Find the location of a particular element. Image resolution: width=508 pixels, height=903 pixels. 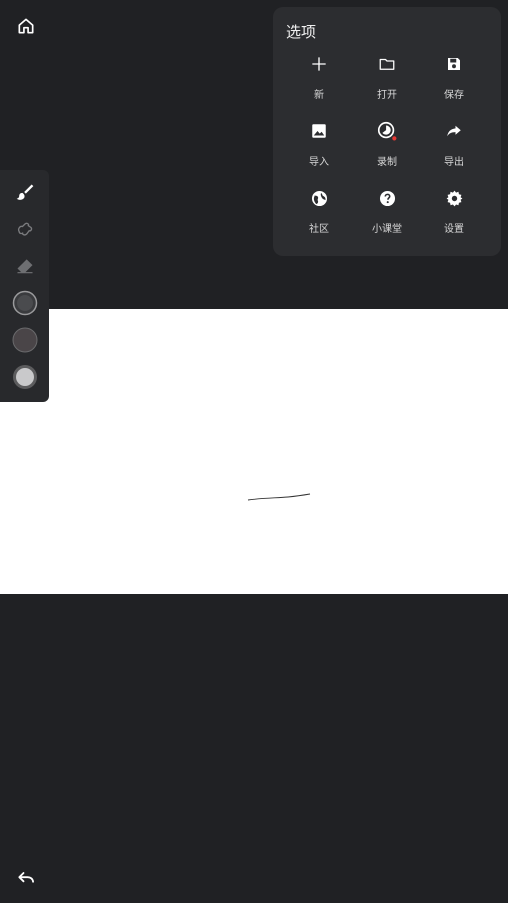

home-icon is located at coordinates (26, 26).